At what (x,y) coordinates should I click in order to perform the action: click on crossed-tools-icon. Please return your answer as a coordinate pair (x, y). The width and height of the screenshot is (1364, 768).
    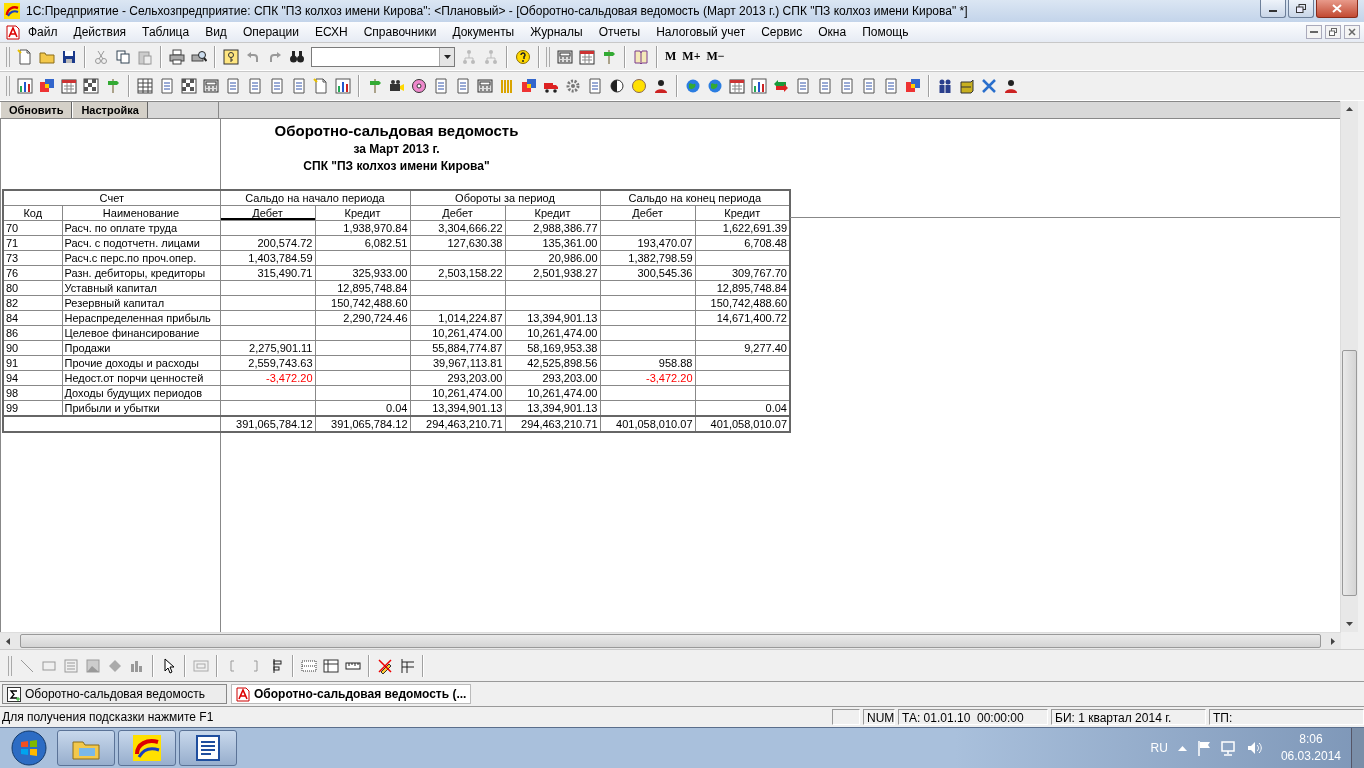
    Looking at the image, I should click on (989, 86).